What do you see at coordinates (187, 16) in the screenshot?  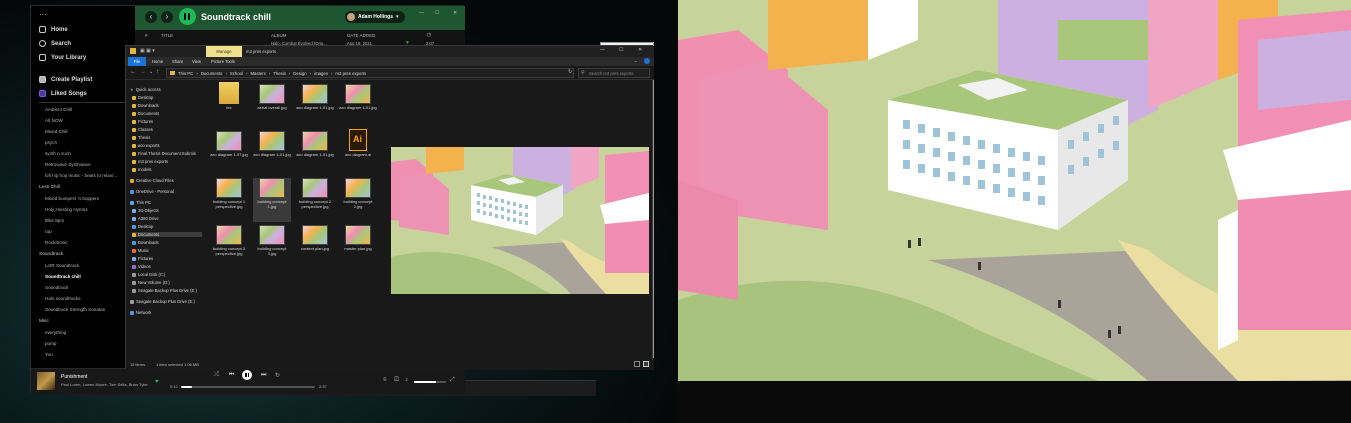 I see `play-pause-button` at bounding box center [187, 16].